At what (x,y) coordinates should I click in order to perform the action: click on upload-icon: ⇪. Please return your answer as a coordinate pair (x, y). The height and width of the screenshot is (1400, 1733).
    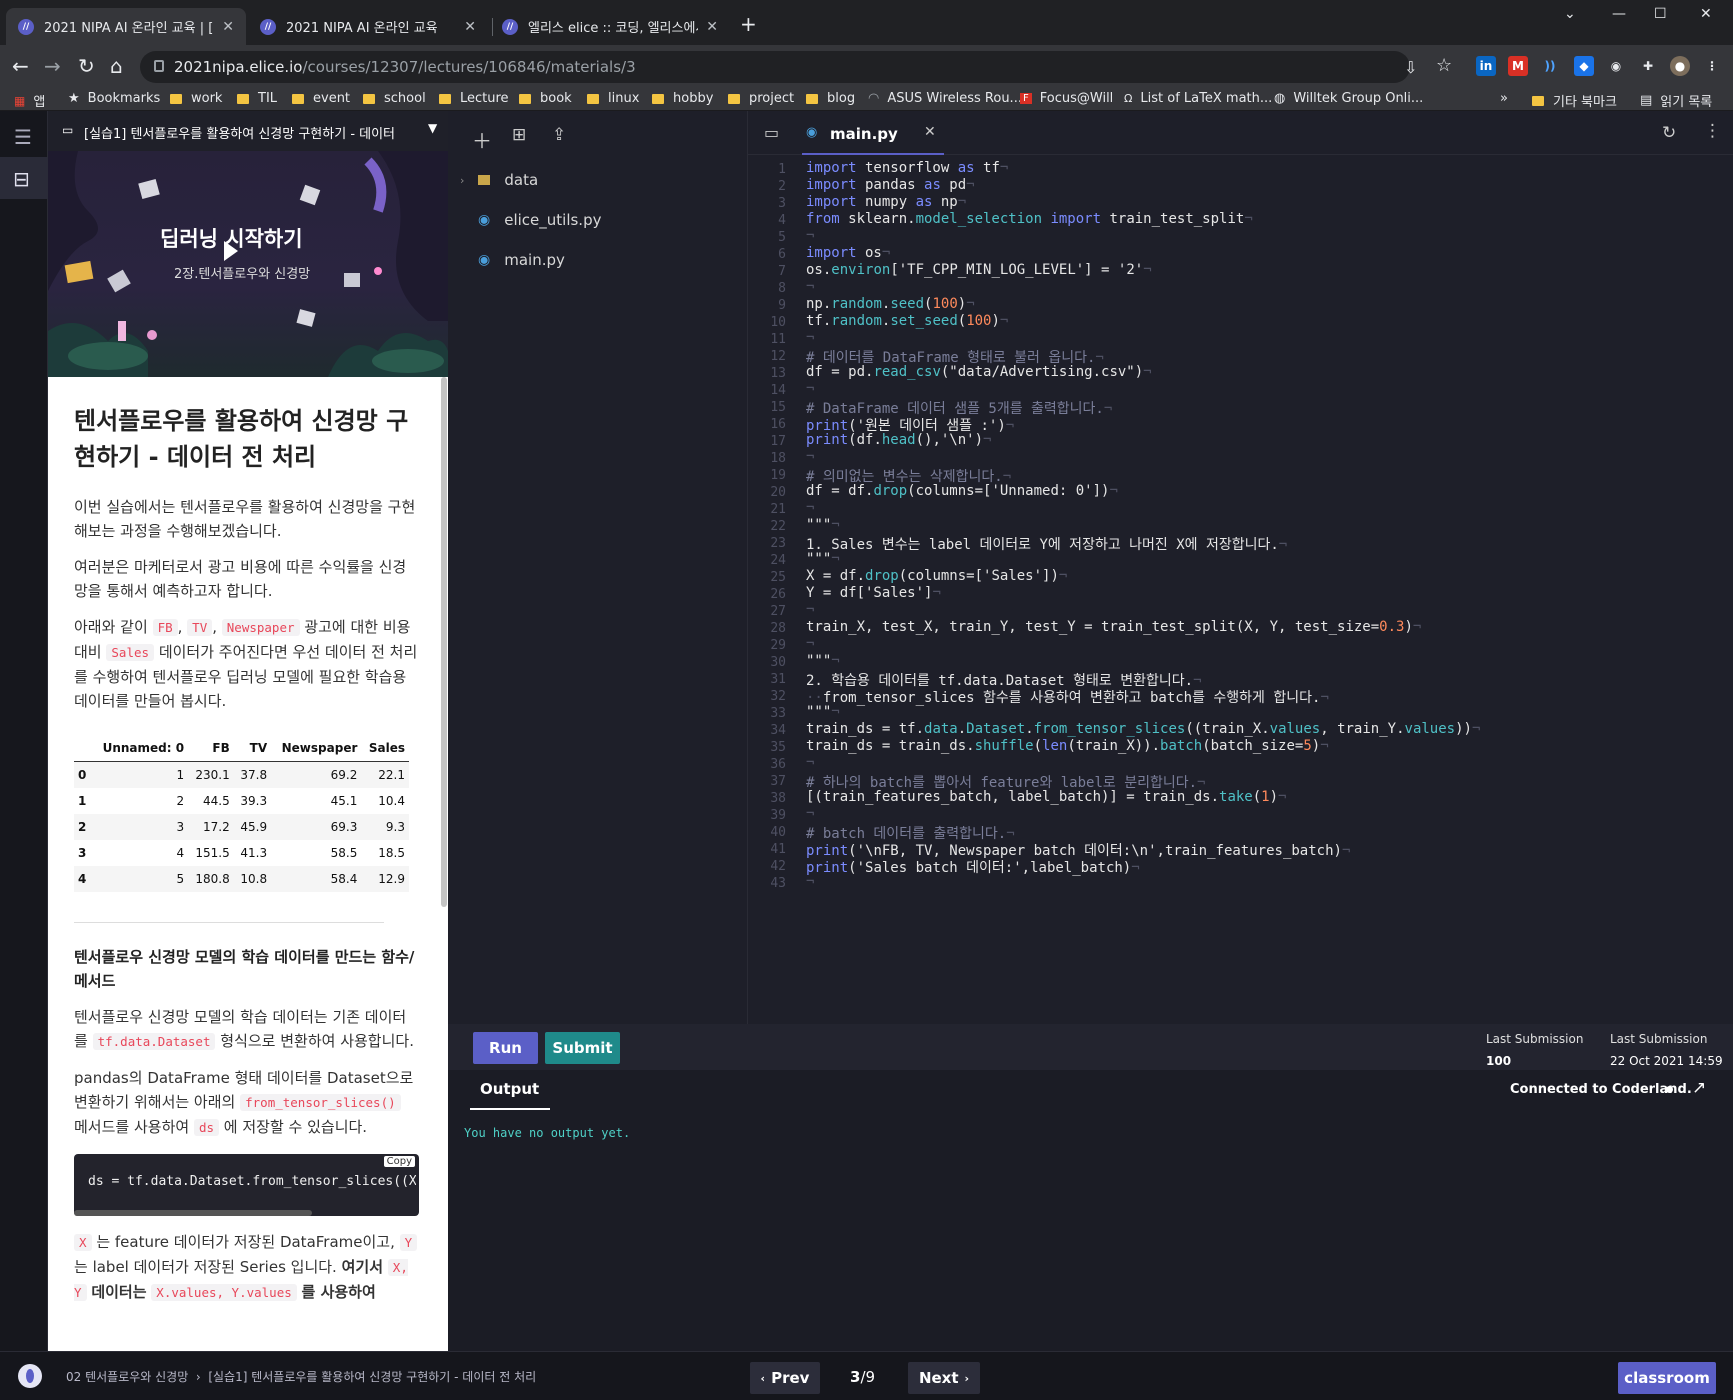
    Looking at the image, I should click on (559, 135).